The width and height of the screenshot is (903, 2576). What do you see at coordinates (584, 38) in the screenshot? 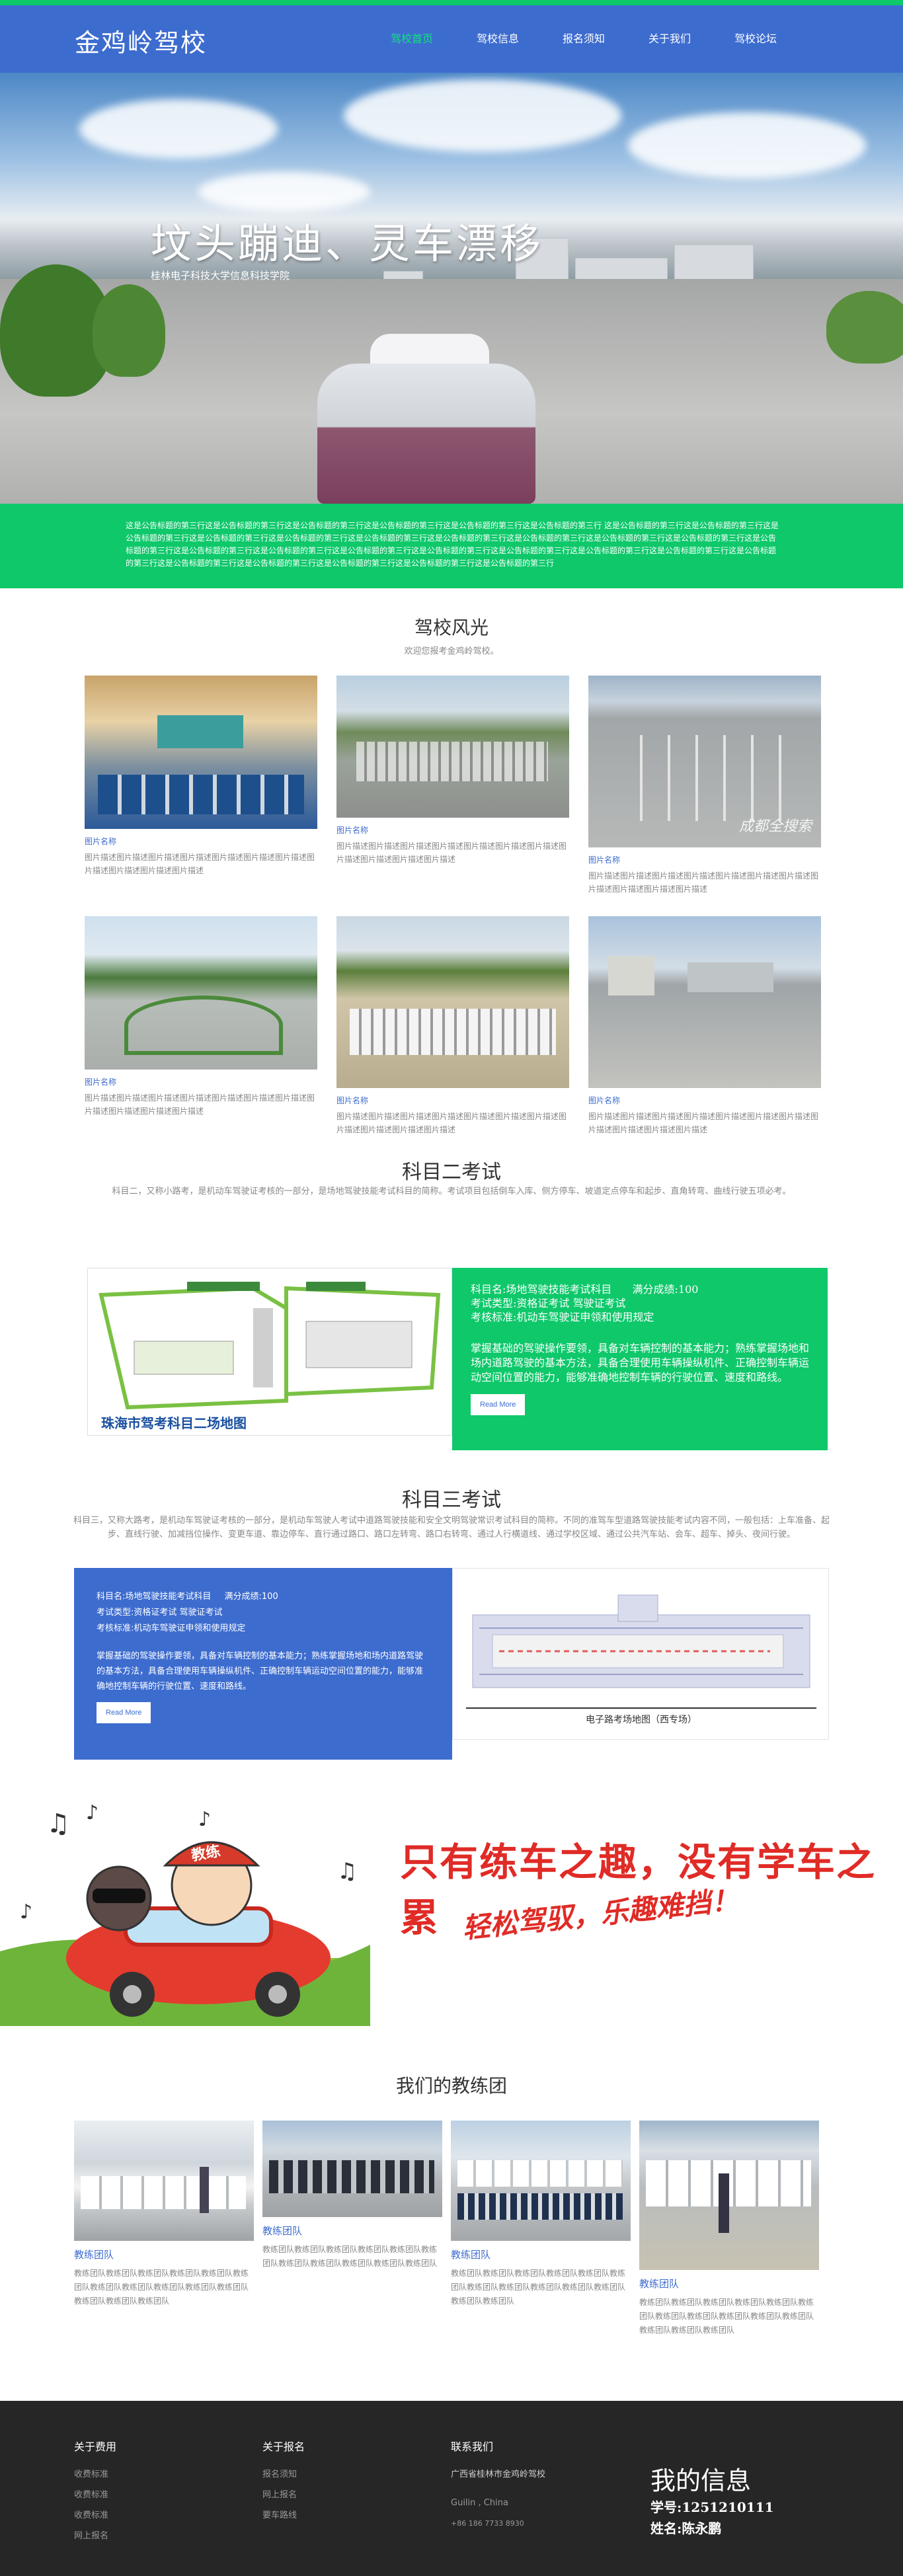
I see `nav-registration: 报名须知` at bounding box center [584, 38].